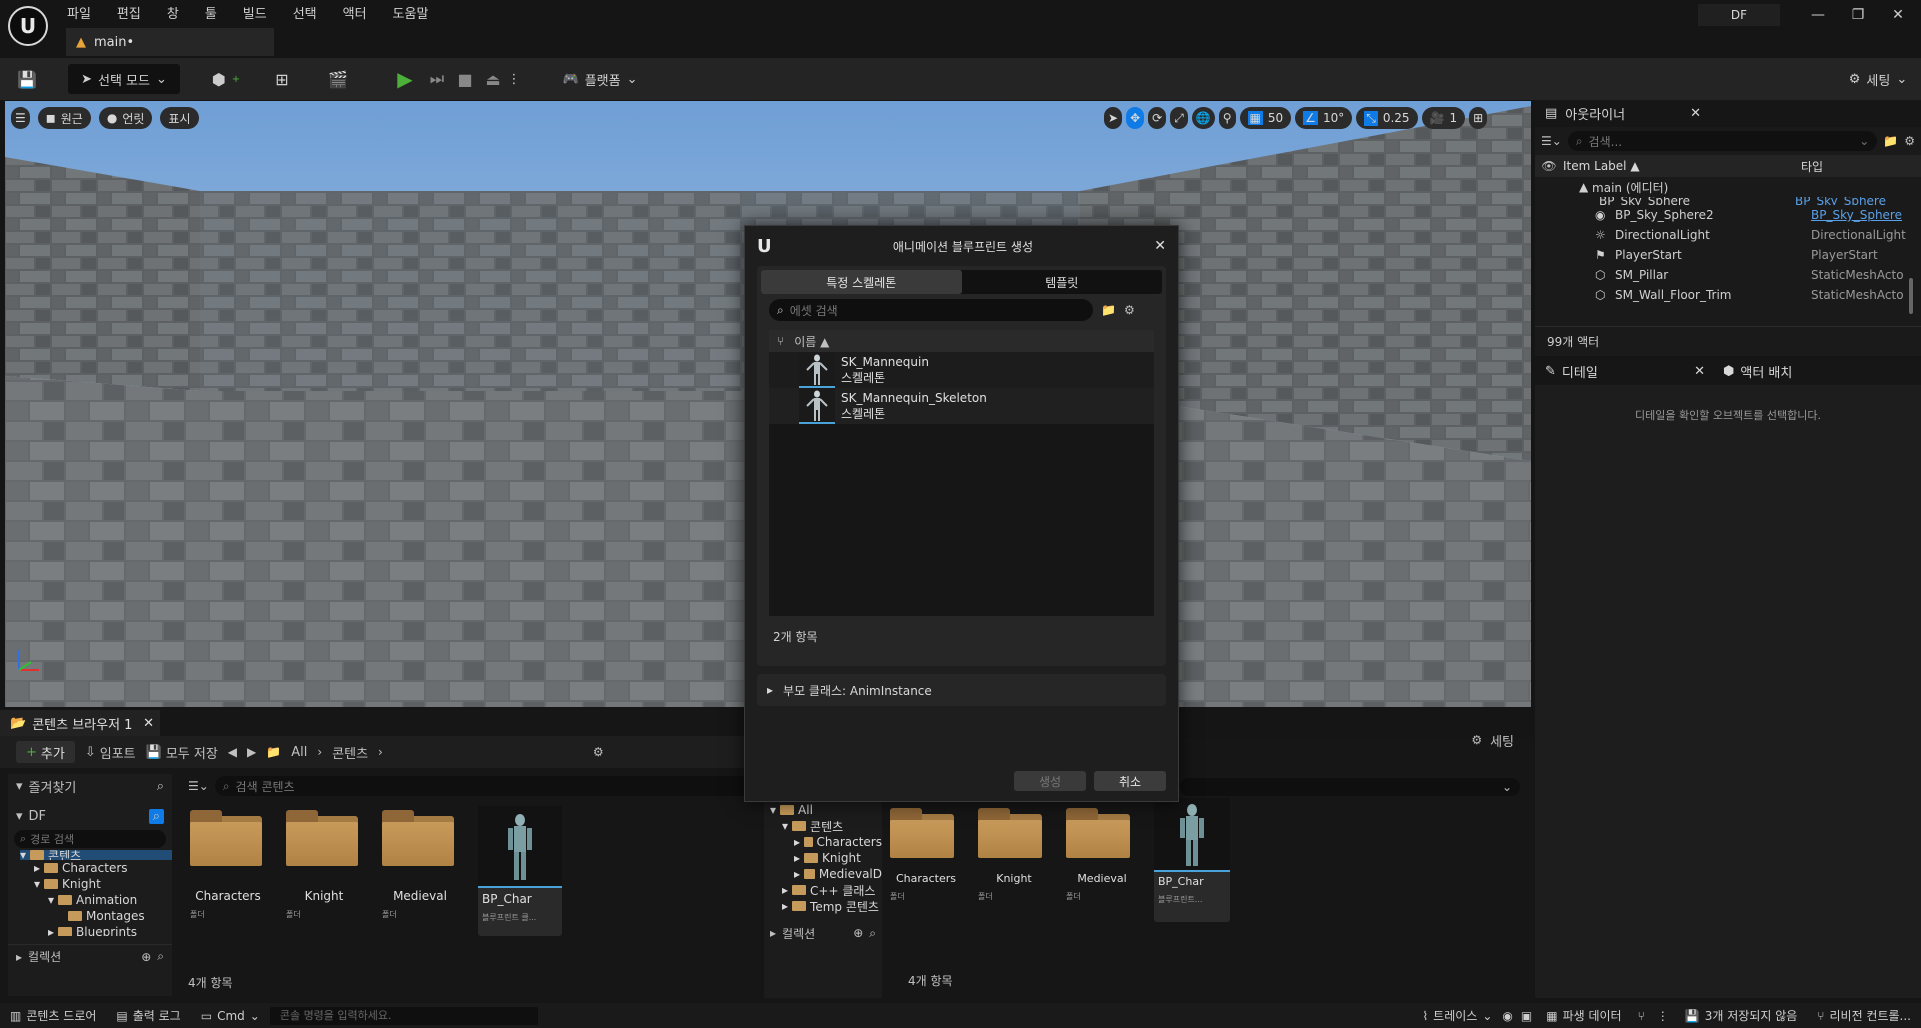 Image resolution: width=1921 pixels, height=1028 pixels. Describe the element at coordinates (1227, 118) in the screenshot. I see `surface-snap-icon: ⚲` at that location.